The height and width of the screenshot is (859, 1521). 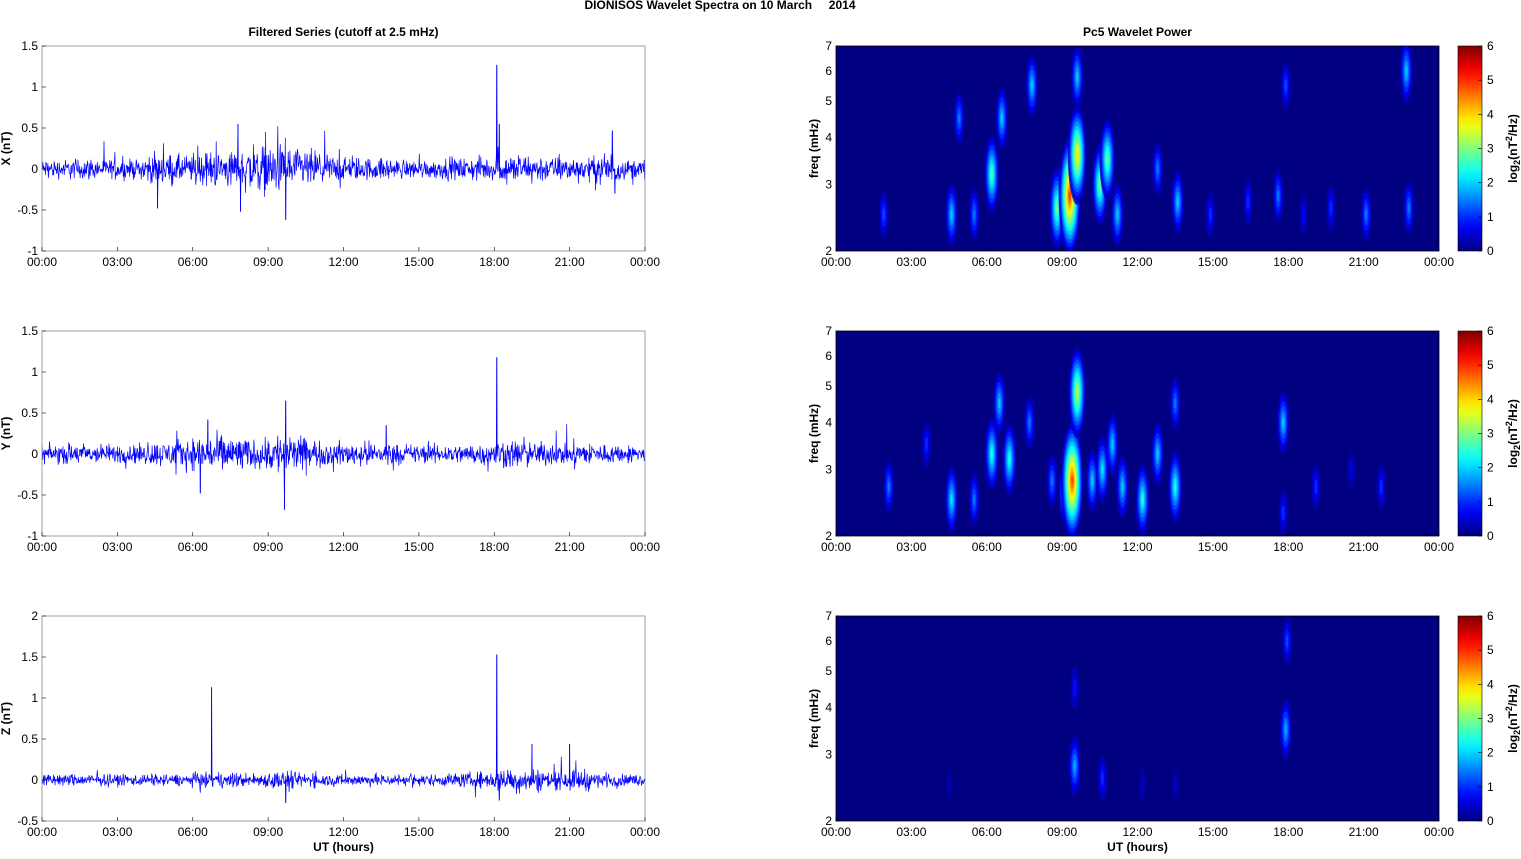 I want to click on y-tick-label: 5, so click(x=828, y=101).